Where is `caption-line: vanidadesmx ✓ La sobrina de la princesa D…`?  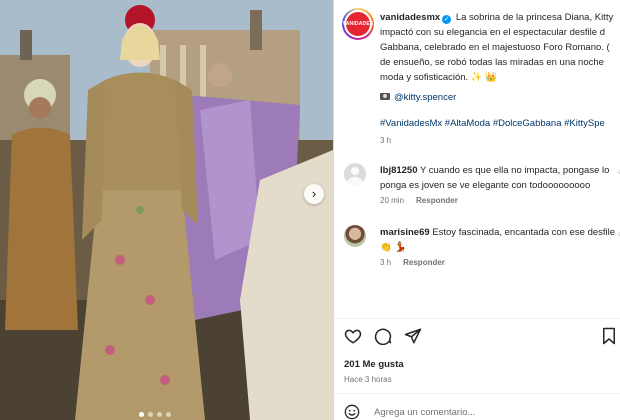 caption-line: vanidadesmx ✓ La sobrina de la princesa D… is located at coordinates (500, 17).